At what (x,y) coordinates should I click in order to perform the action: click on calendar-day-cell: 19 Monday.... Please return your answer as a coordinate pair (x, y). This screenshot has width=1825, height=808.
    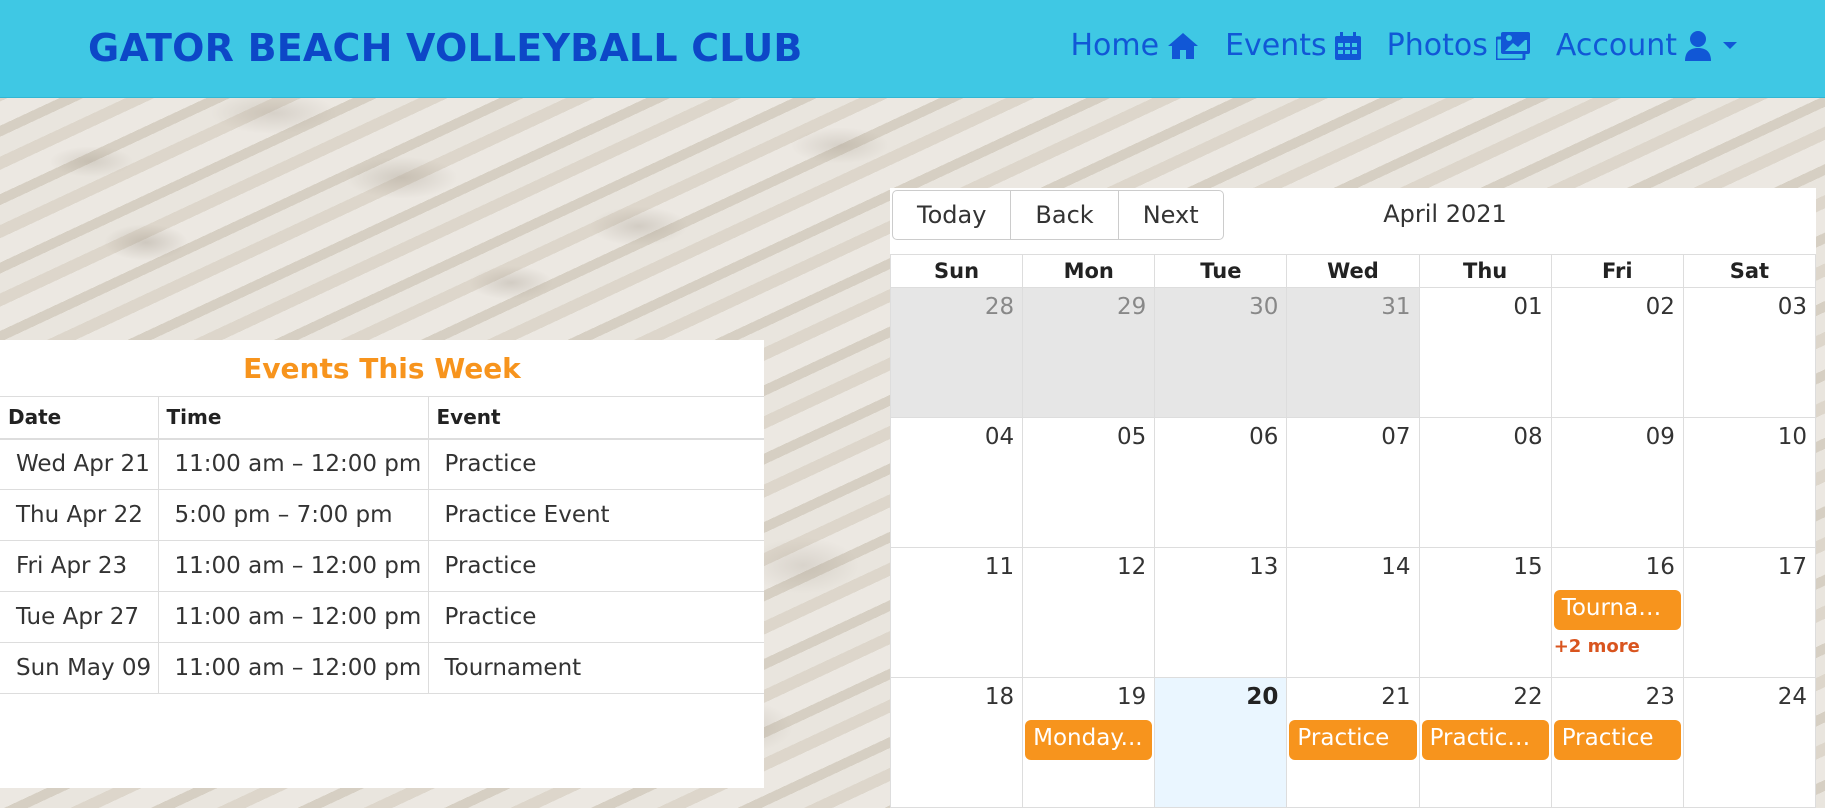
    Looking at the image, I should click on (1089, 743).